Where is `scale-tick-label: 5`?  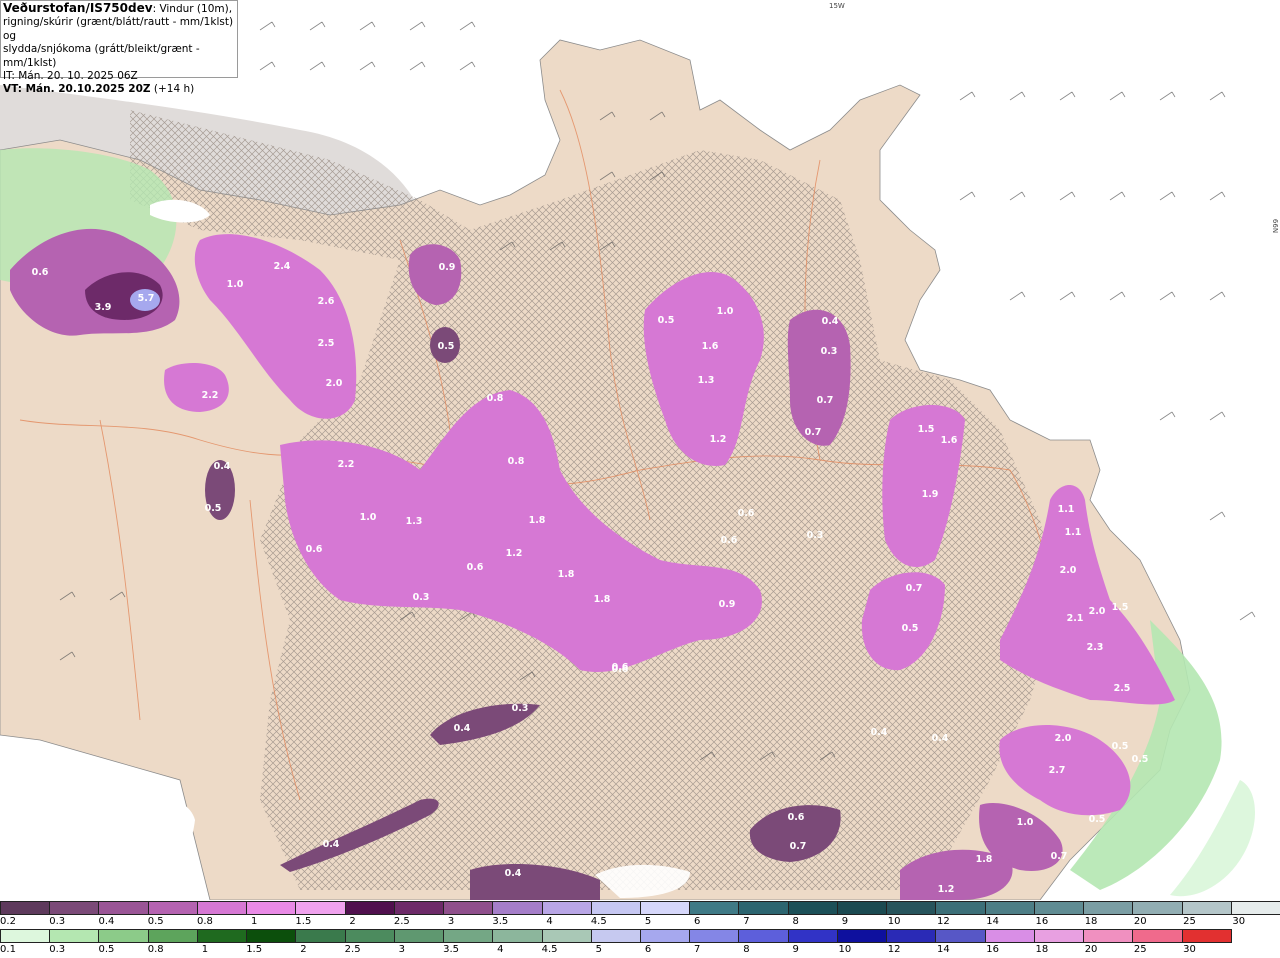 scale-tick-label: 5 is located at coordinates (648, 921).